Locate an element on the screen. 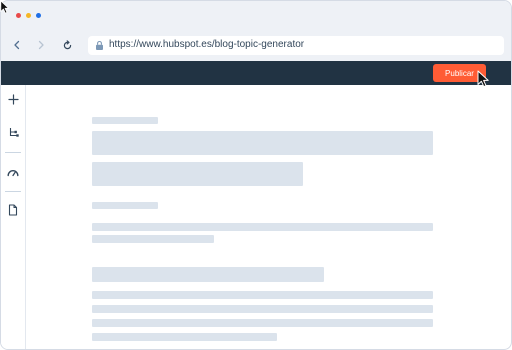  reload-button is located at coordinates (67, 45).